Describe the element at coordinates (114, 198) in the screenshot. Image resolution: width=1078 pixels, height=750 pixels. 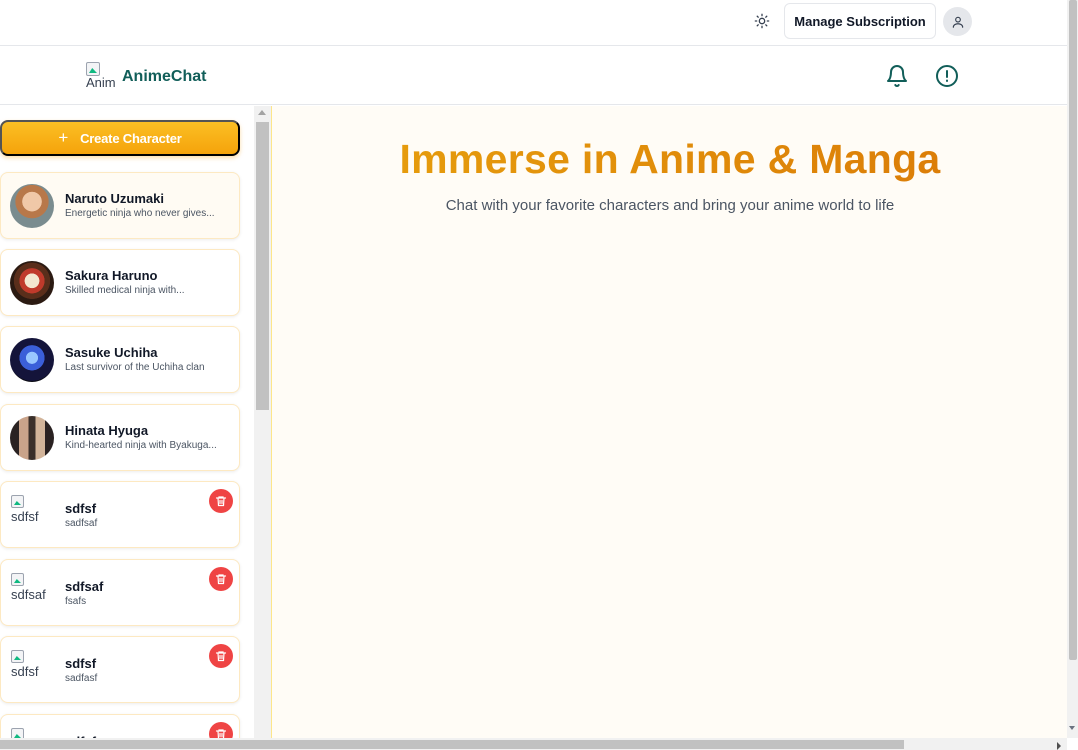
I see `character-name: Naruto Uzumaki` at that location.